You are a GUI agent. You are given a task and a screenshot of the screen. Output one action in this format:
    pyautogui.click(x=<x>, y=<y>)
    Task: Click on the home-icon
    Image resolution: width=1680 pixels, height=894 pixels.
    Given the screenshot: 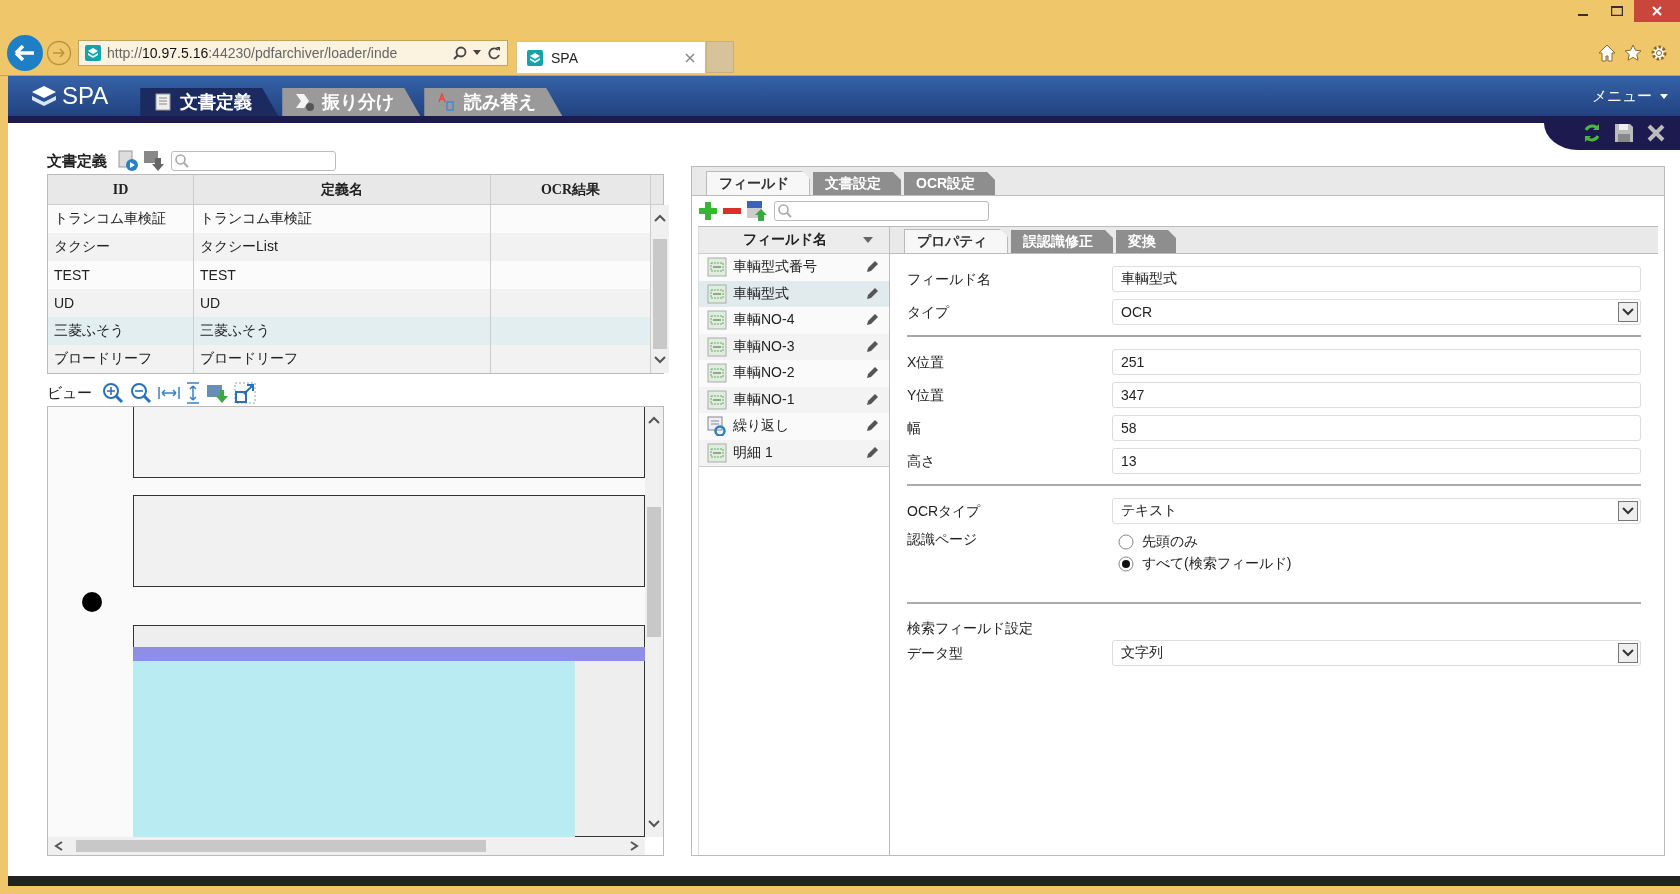 What is the action you would take?
    pyautogui.click(x=1607, y=53)
    